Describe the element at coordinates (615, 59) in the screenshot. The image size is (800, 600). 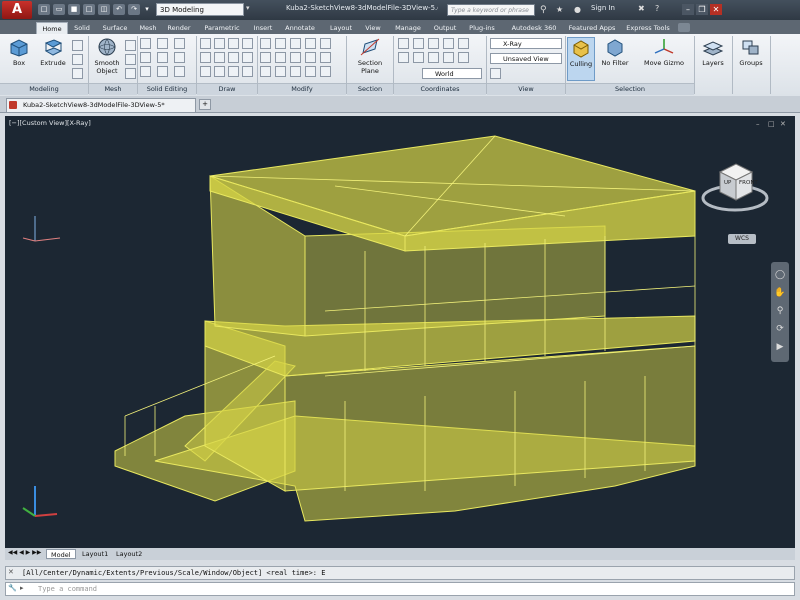
I see `no-filter-button: No Filter` at that location.